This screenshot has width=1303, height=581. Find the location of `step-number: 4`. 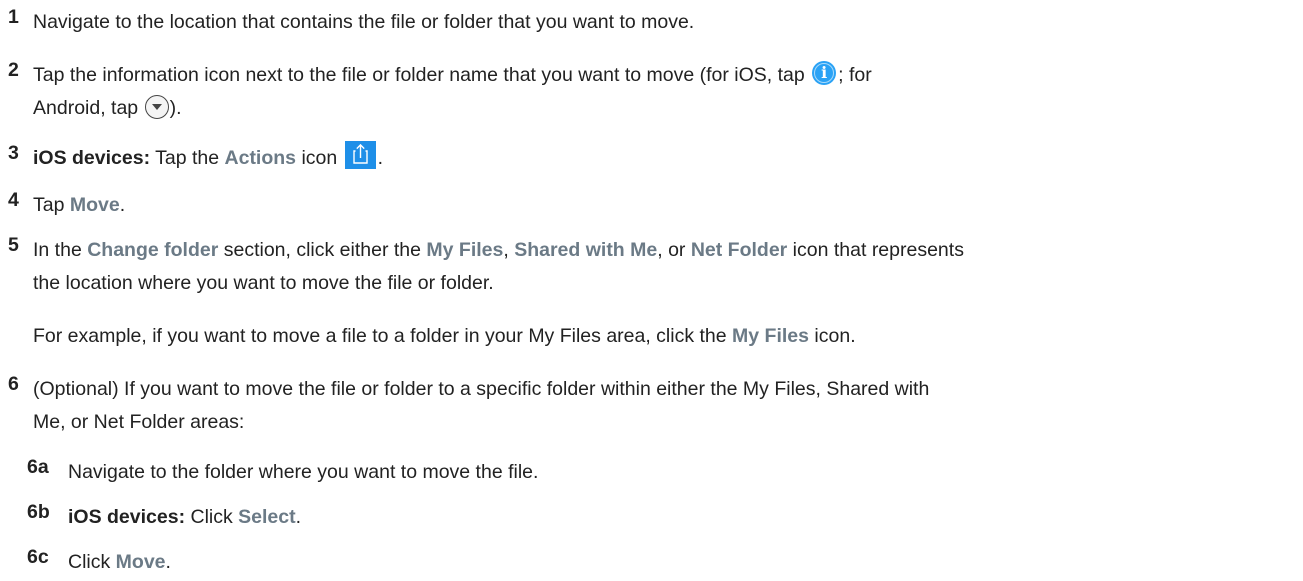

step-number: 4 is located at coordinates (13, 200).